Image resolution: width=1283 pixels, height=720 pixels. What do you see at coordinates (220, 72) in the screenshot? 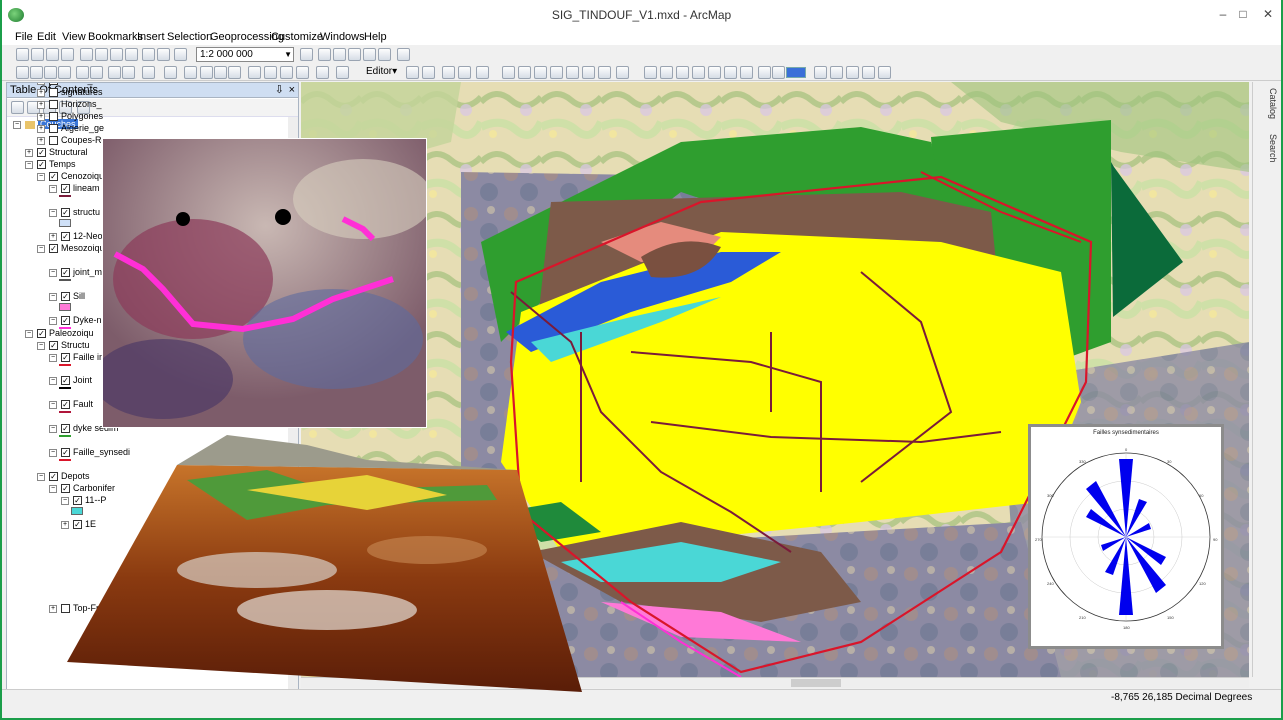
I see `hyperlink-icon` at bounding box center [220, 72].